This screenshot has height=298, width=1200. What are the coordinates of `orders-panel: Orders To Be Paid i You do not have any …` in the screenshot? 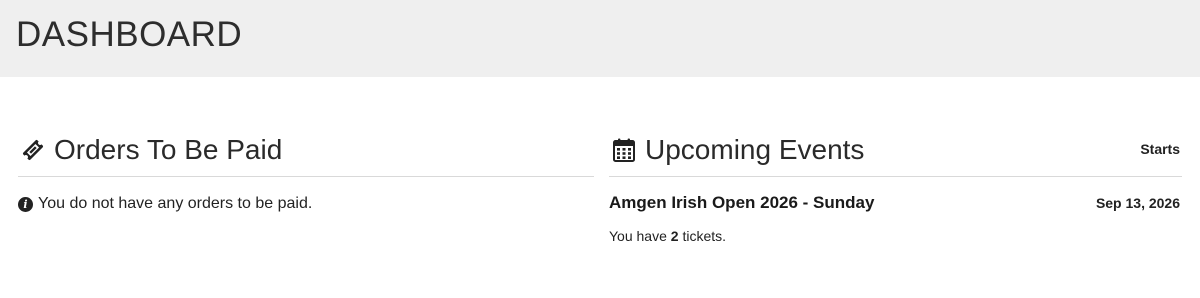 It's located at (306, 171).